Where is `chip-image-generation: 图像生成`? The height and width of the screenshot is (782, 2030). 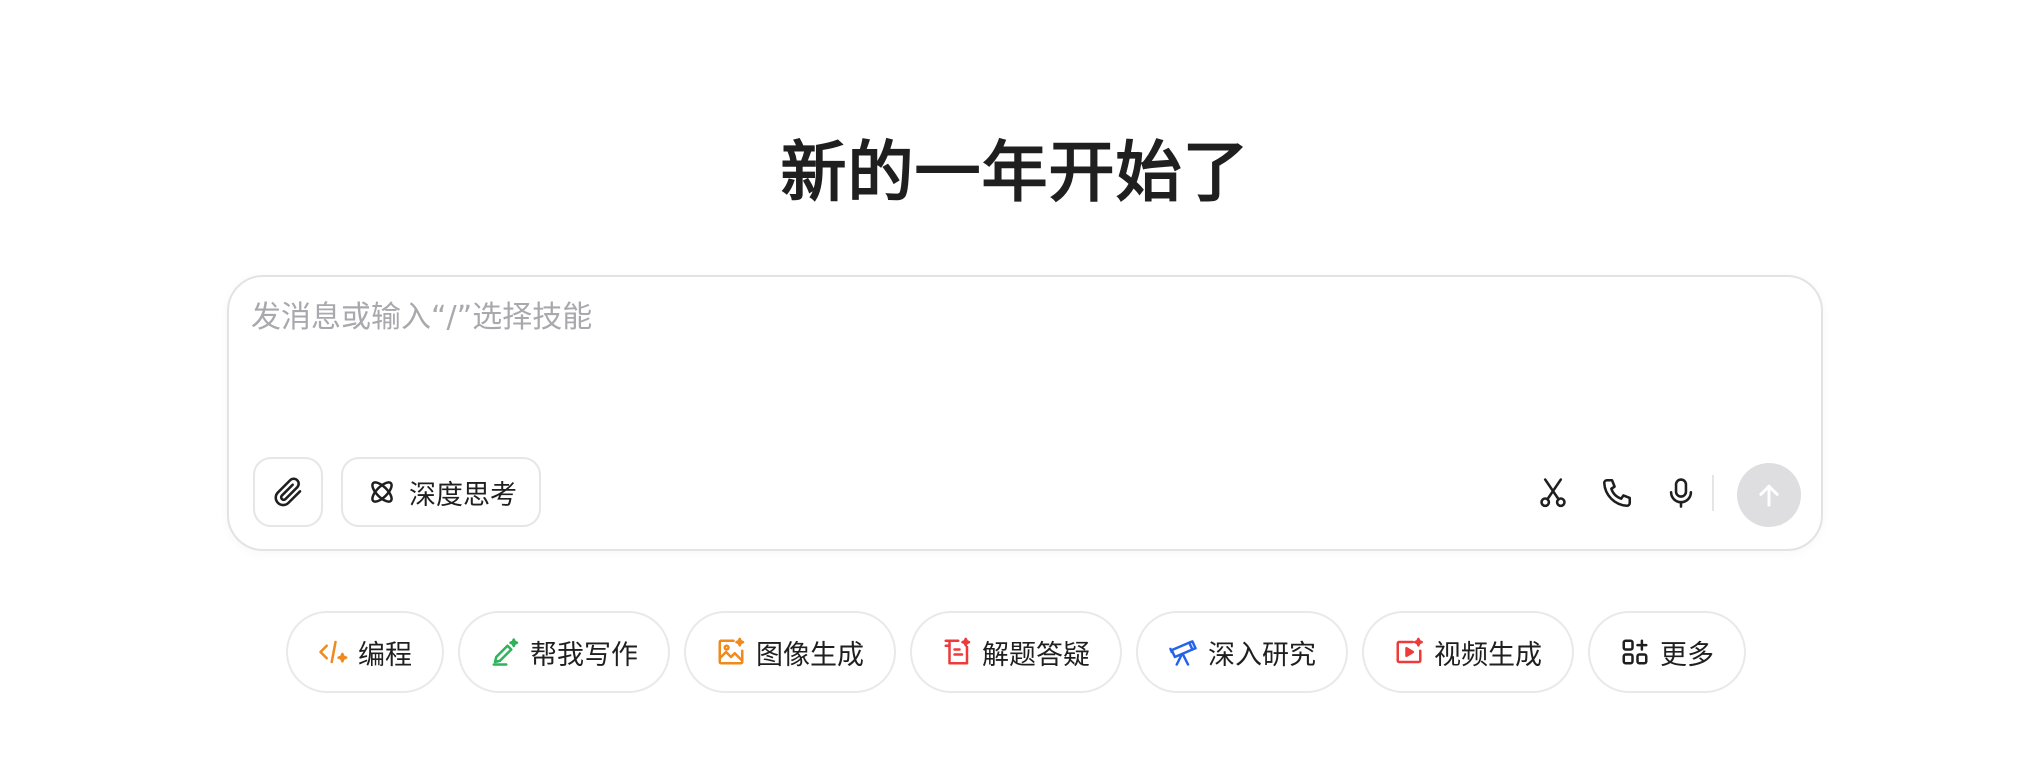 chip-image-generation: 图像生成 is located at coordinates (790, 652).